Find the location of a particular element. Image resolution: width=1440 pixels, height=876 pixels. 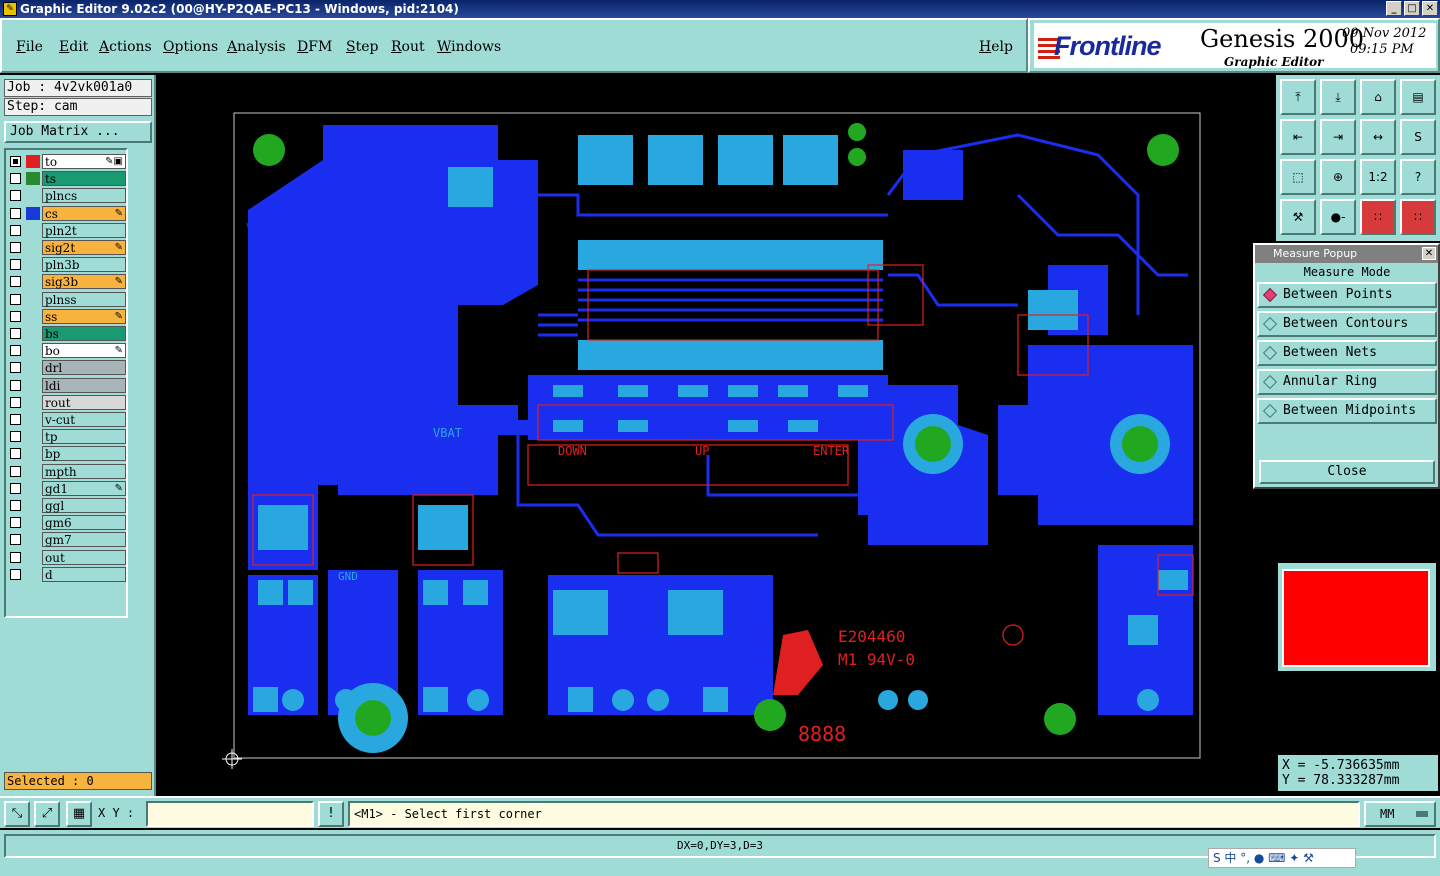

layer-preview is located at coordinates (1357, 617).